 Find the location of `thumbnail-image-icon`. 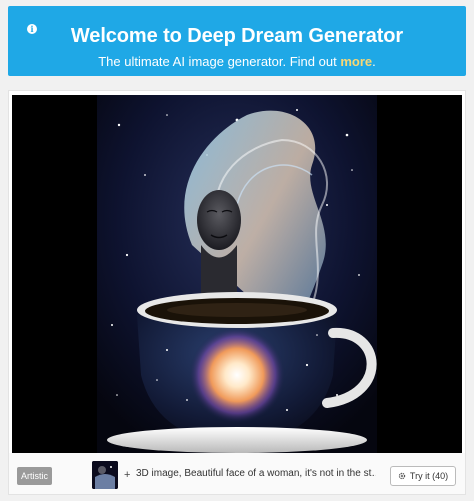

thumbnail-image-icon is located at coordinates (105, 475).